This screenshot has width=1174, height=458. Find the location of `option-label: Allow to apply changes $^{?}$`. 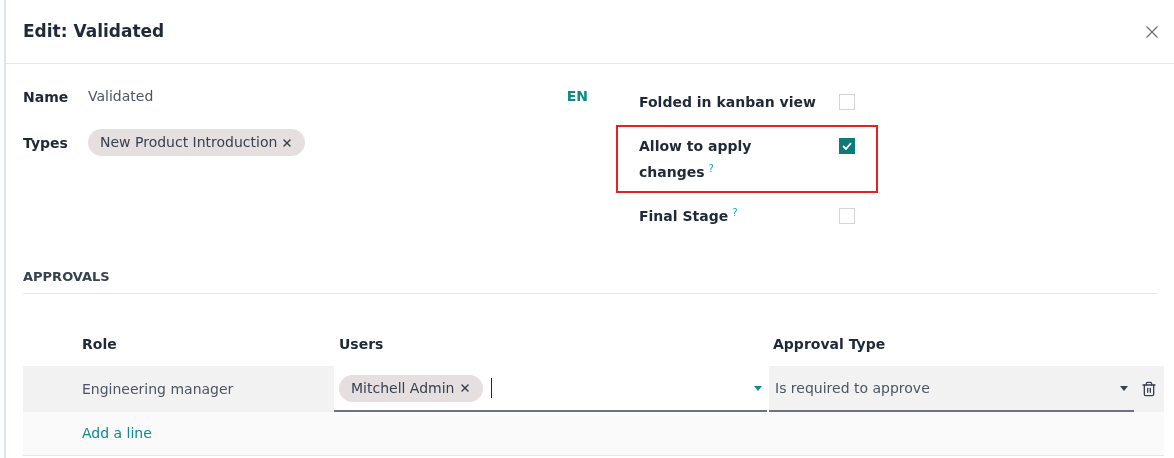

option-label: Allow to apply changes $^{?}$ is located at coordinates (696, 159).